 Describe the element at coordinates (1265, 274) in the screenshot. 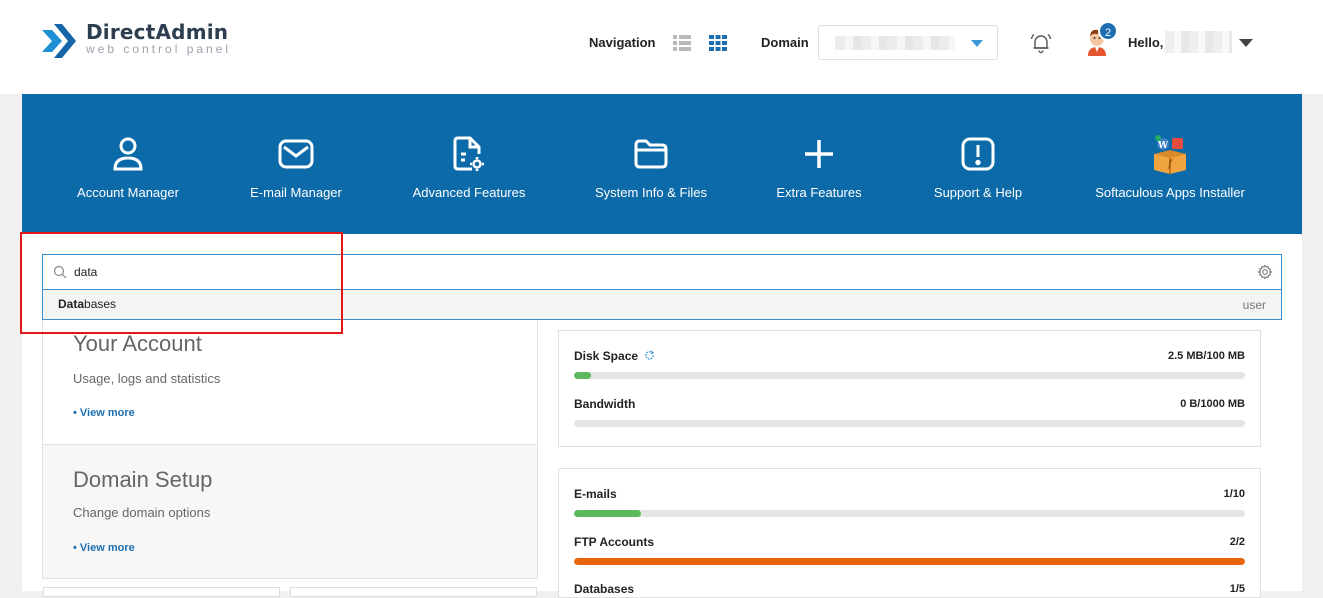

I see `gear-icon` at that location.